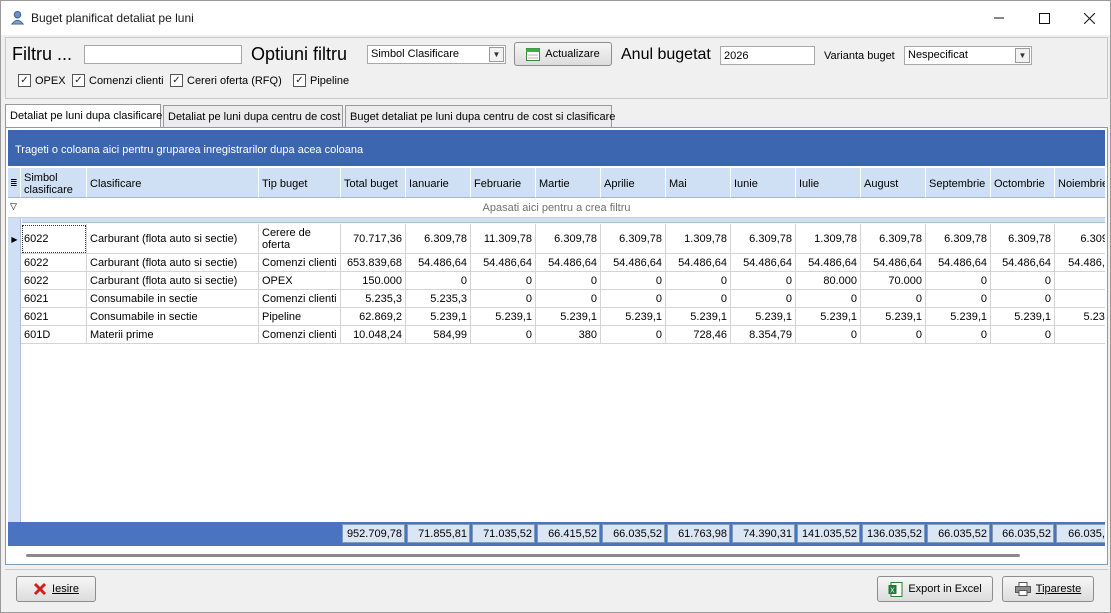 The image size is (1111, 613). What do you see at coordinates (698, 281) in the screenshot?
I see `cell-mai: 0` at bounding box center [698, 281].